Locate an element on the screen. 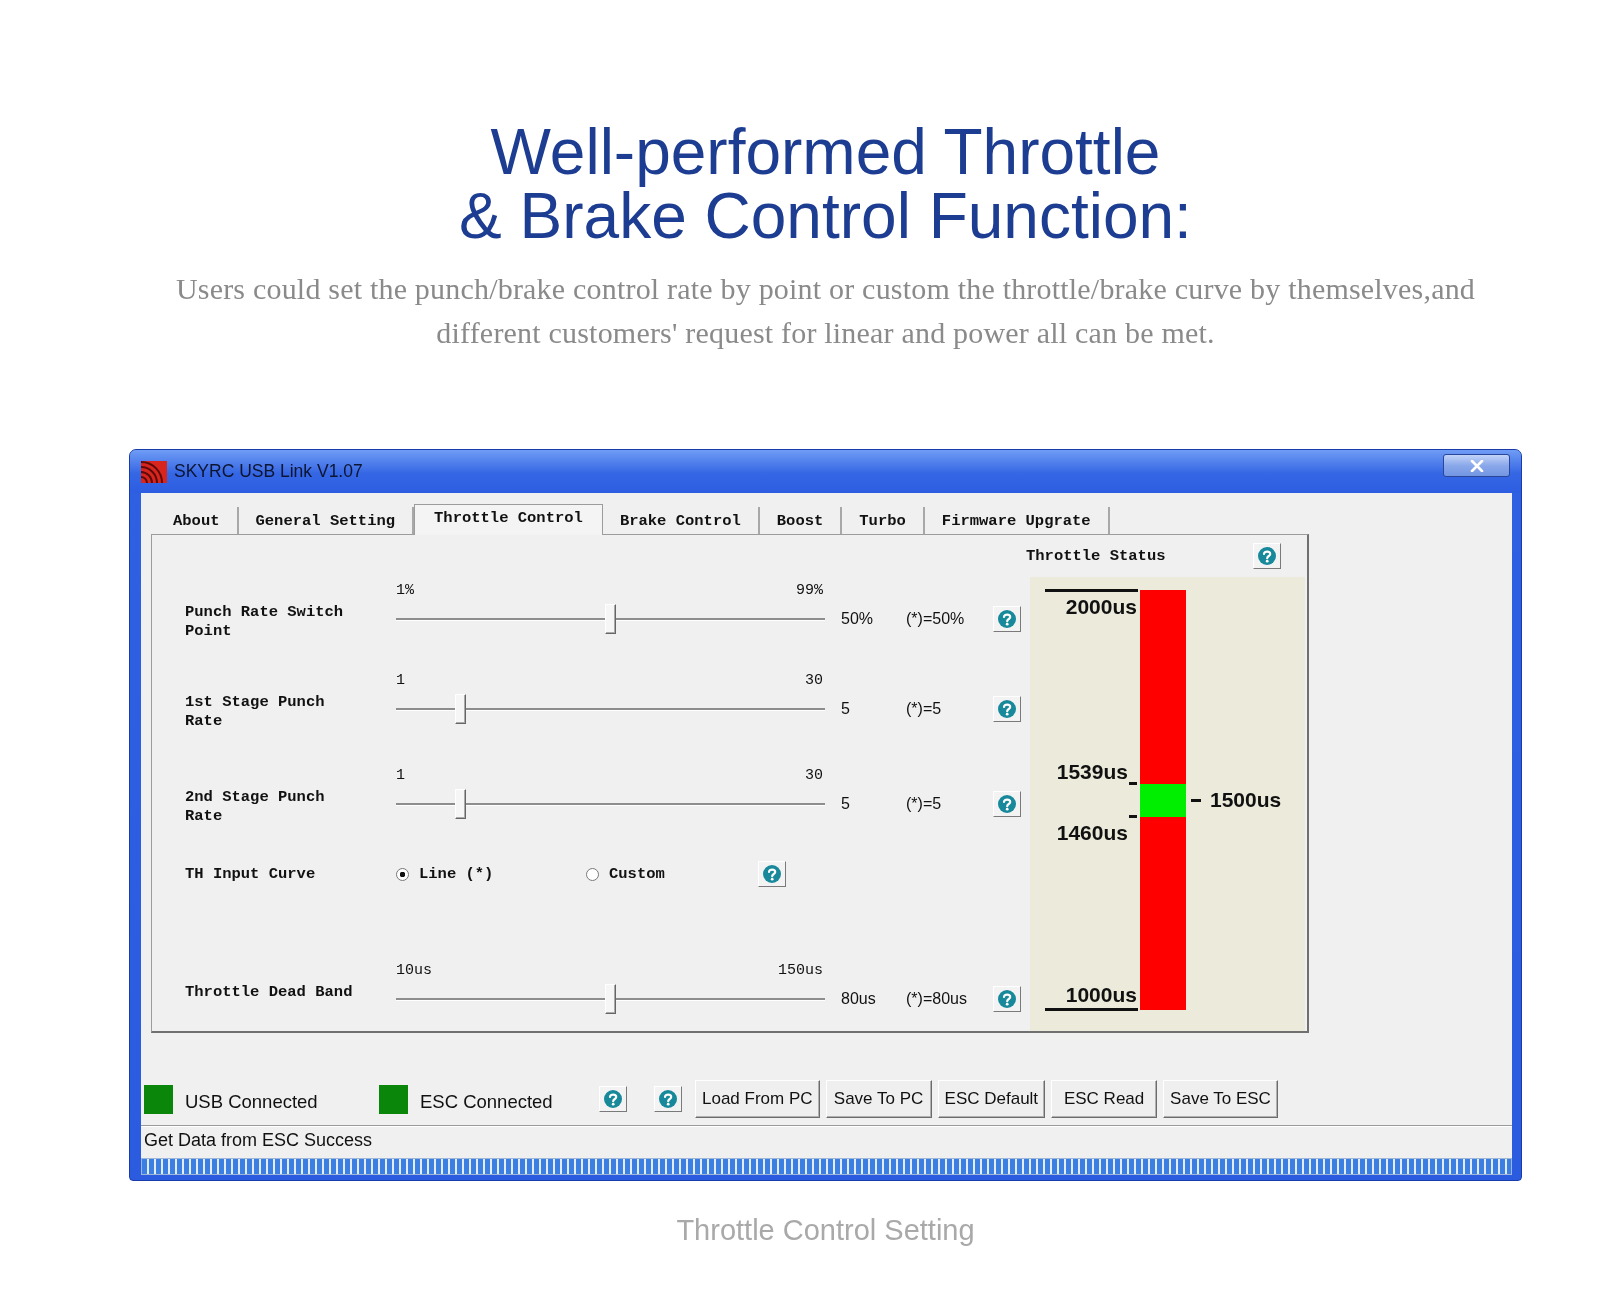 The image size is (1616, 1290). range-max-label: 150us is located at coordinates (800, 971).